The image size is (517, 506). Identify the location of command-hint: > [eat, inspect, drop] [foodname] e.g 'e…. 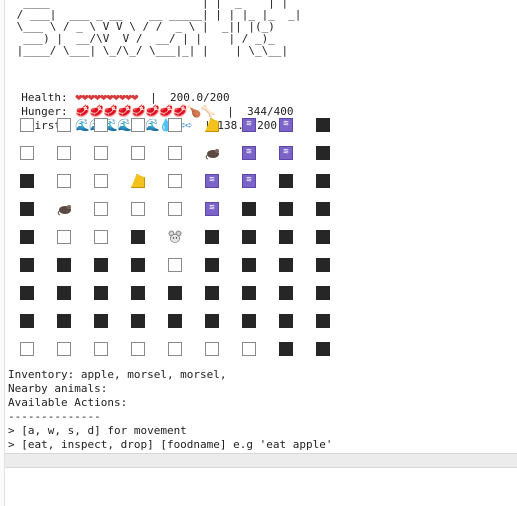
(170, 444).